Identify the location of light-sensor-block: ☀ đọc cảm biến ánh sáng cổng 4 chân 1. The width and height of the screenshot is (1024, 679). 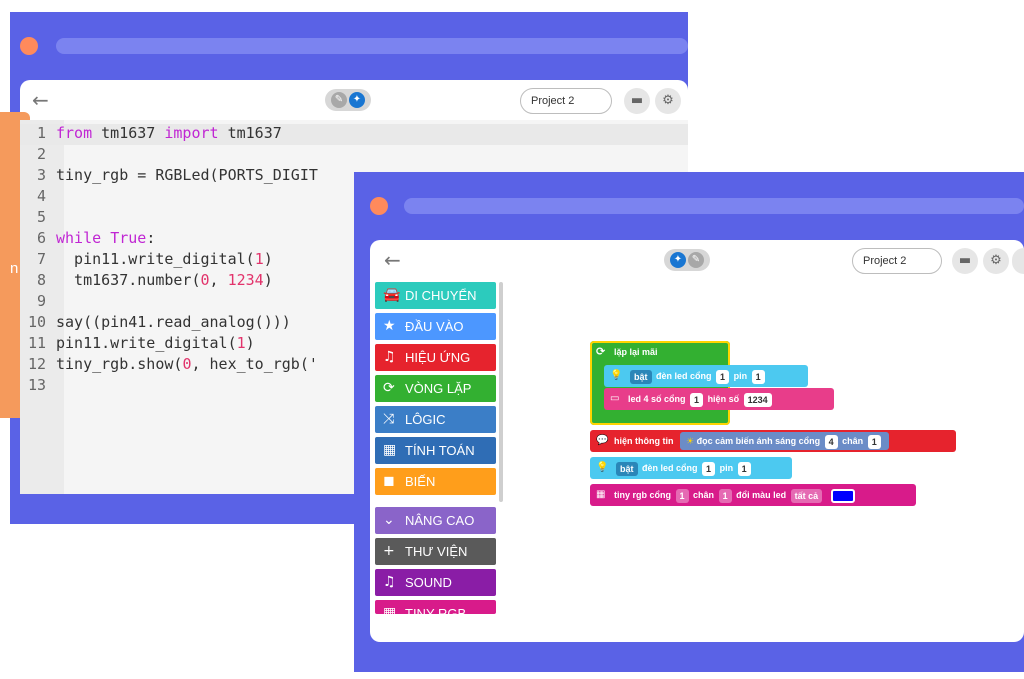
(784, 441).